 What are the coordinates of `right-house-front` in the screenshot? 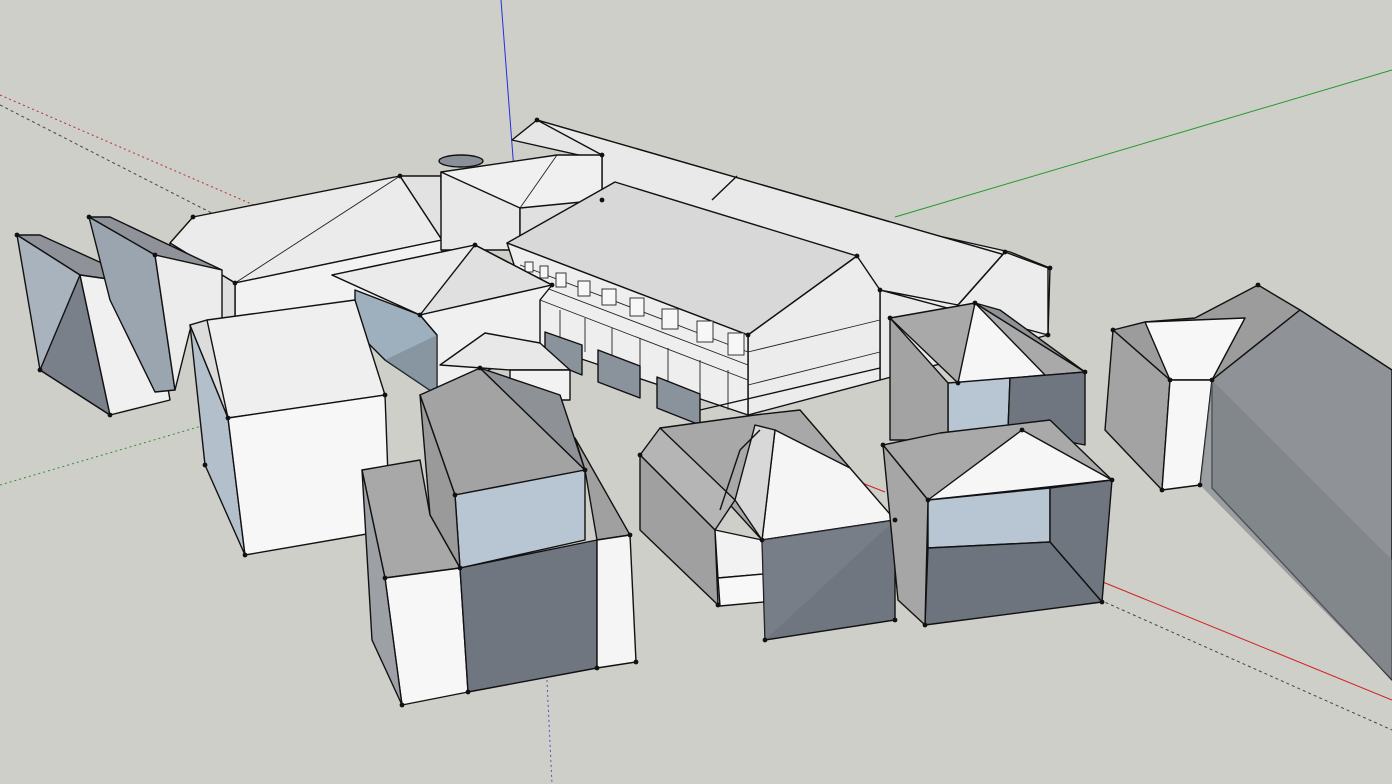 It's located at (997, 522).